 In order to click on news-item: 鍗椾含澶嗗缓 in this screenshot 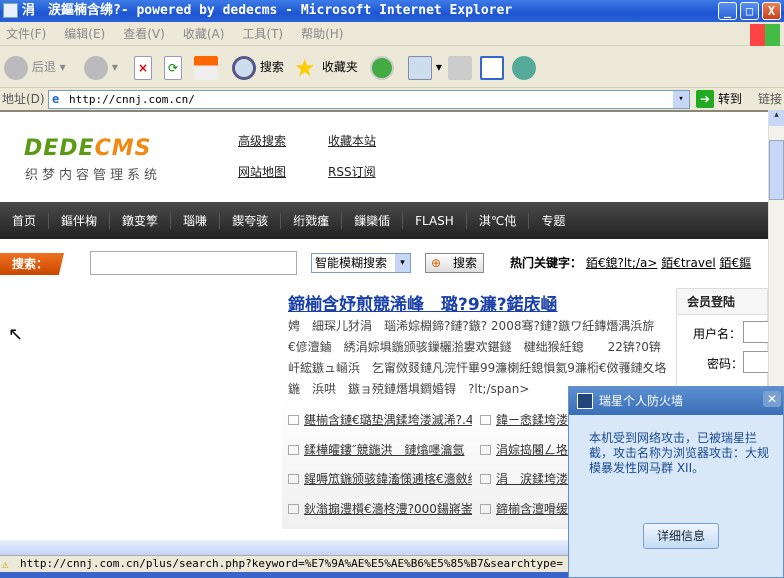, I will do `click(525, 508)`.